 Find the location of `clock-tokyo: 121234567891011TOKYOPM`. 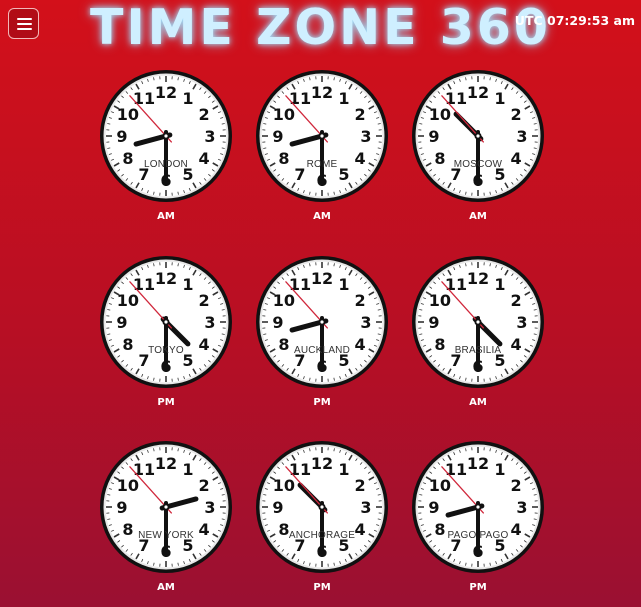

clock-tokyo: 121234567891011TOKYOPM is located at coordinates (166, 332).